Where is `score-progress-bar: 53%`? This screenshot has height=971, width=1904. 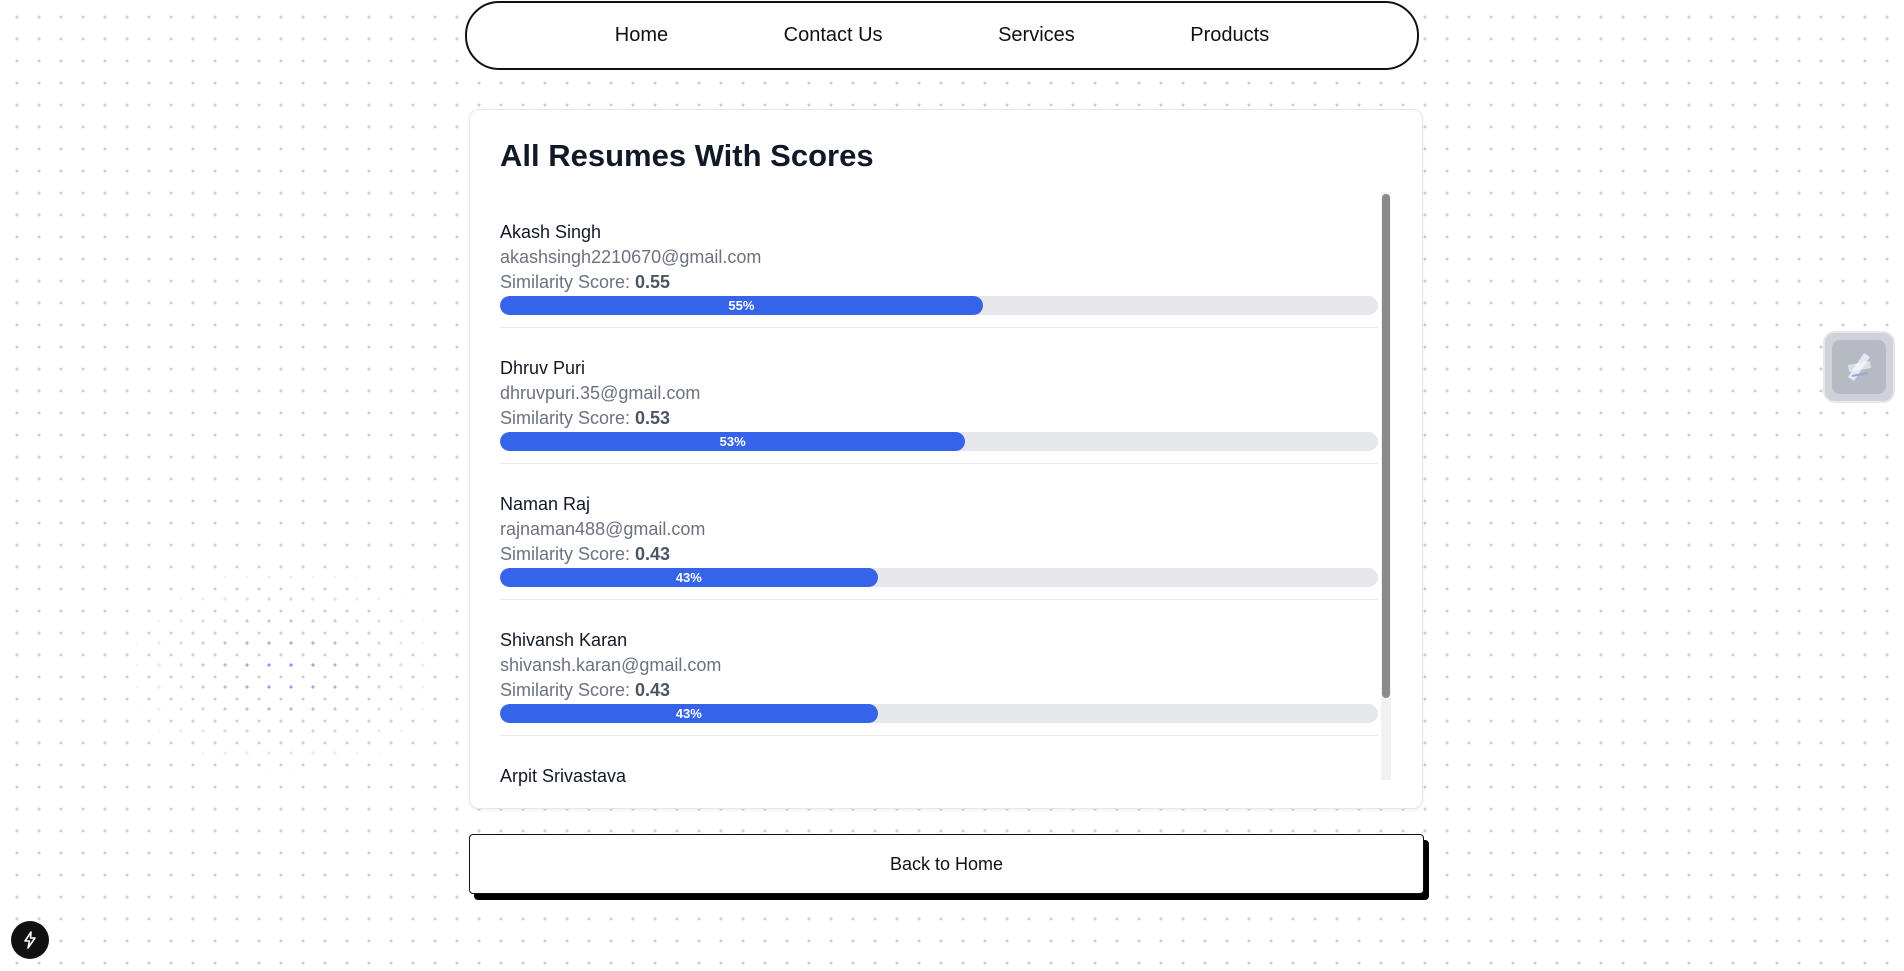 score-progress-bar: 53% is located at coordinates (939, 441).